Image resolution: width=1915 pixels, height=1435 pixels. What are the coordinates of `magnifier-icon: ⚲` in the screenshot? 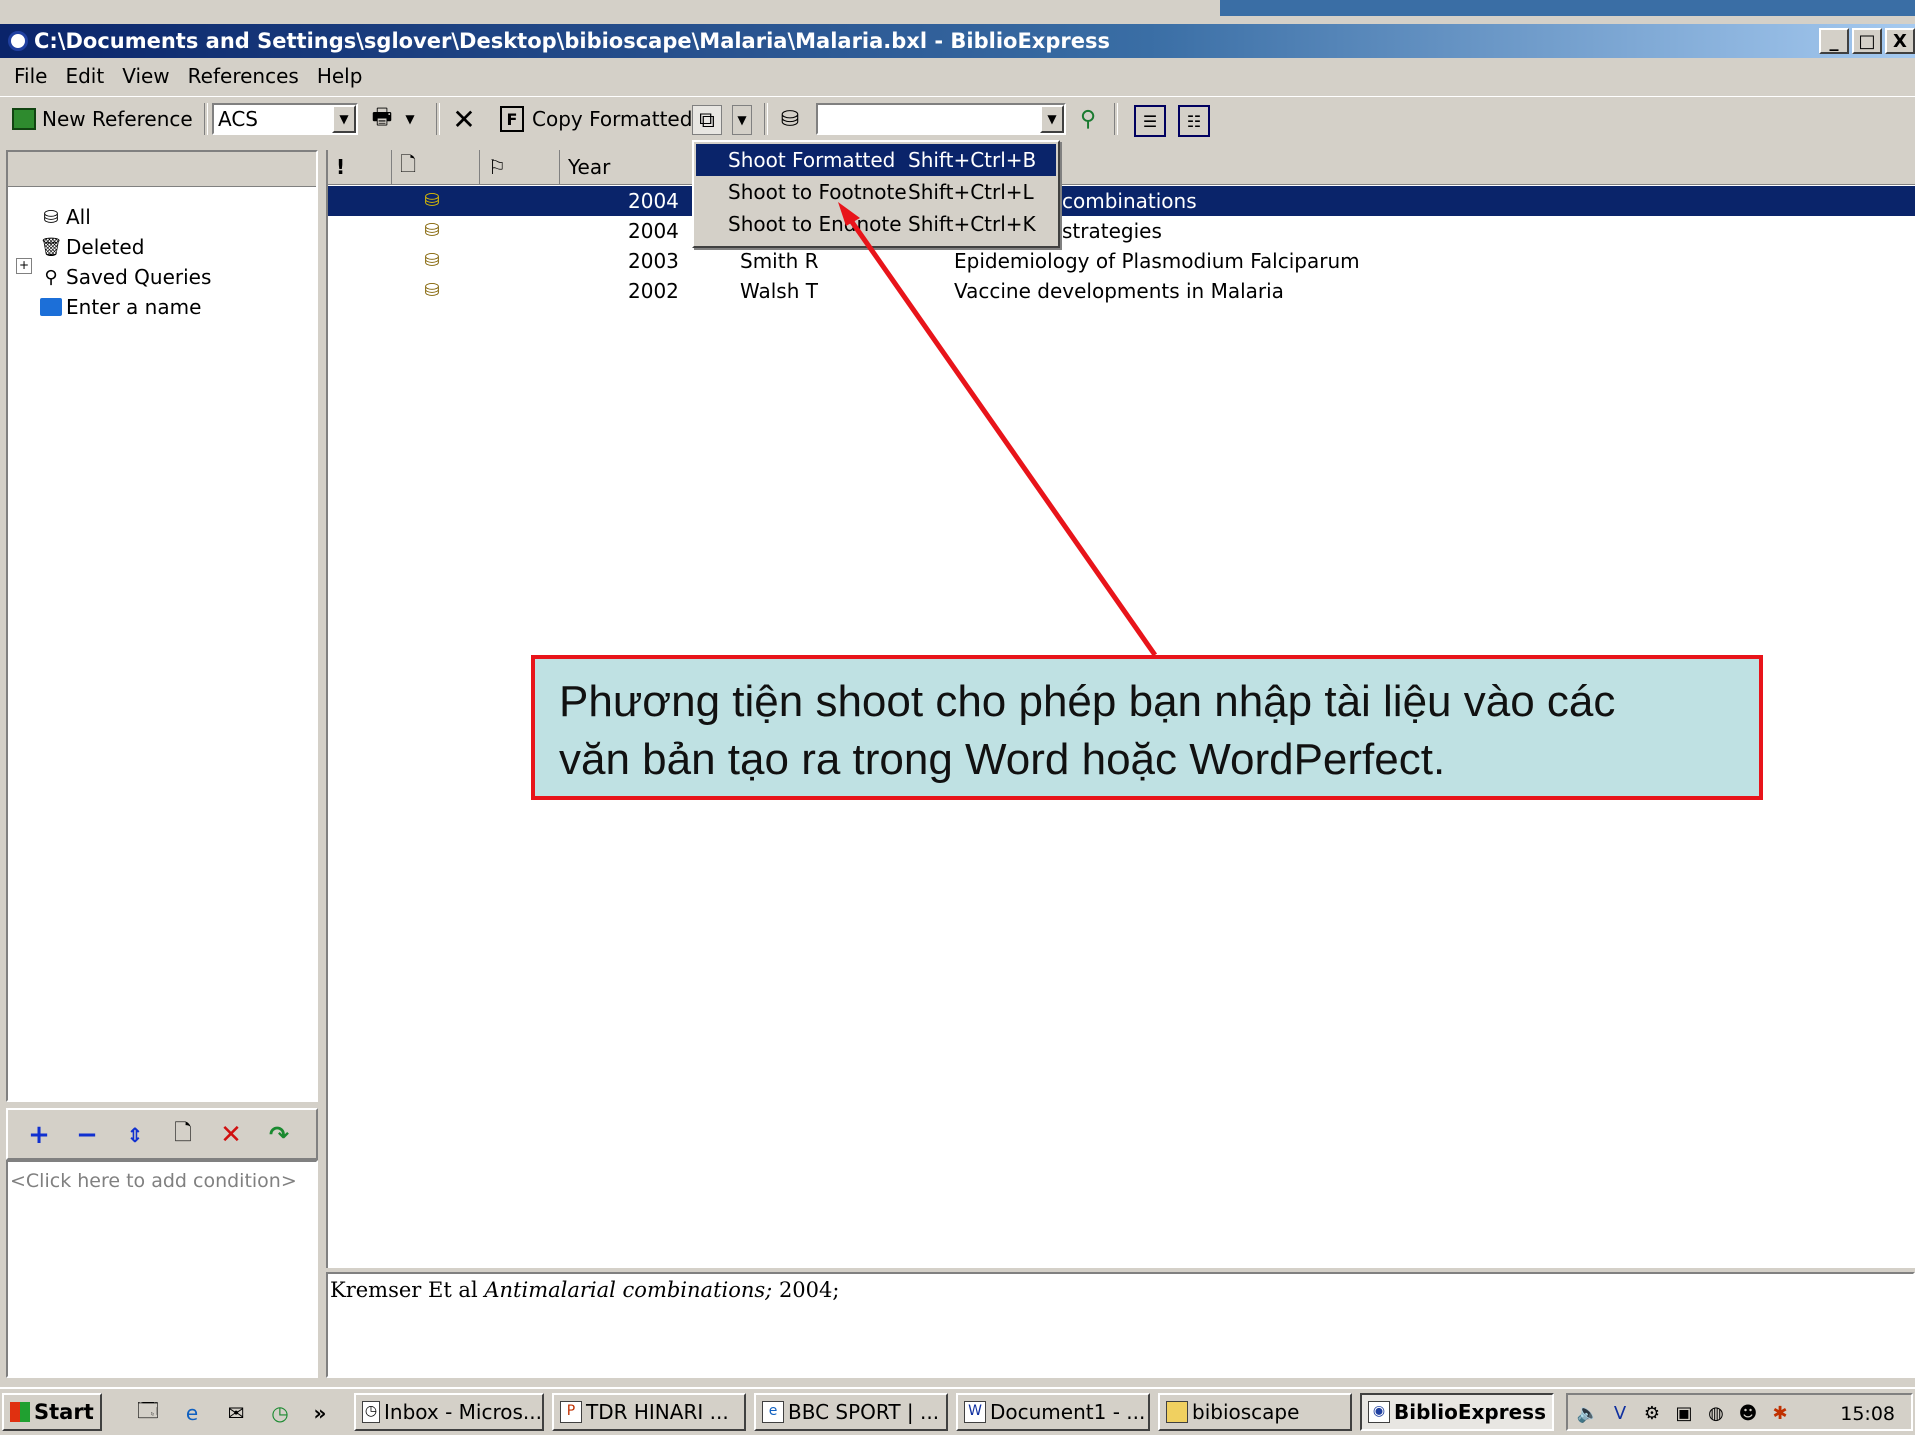 It's located at (51, 277).